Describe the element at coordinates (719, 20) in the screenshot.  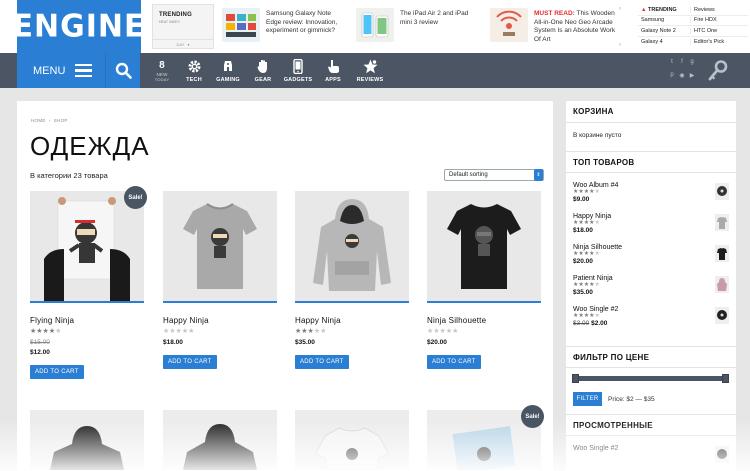
I see `table-cell: Fire HDX` at that location.